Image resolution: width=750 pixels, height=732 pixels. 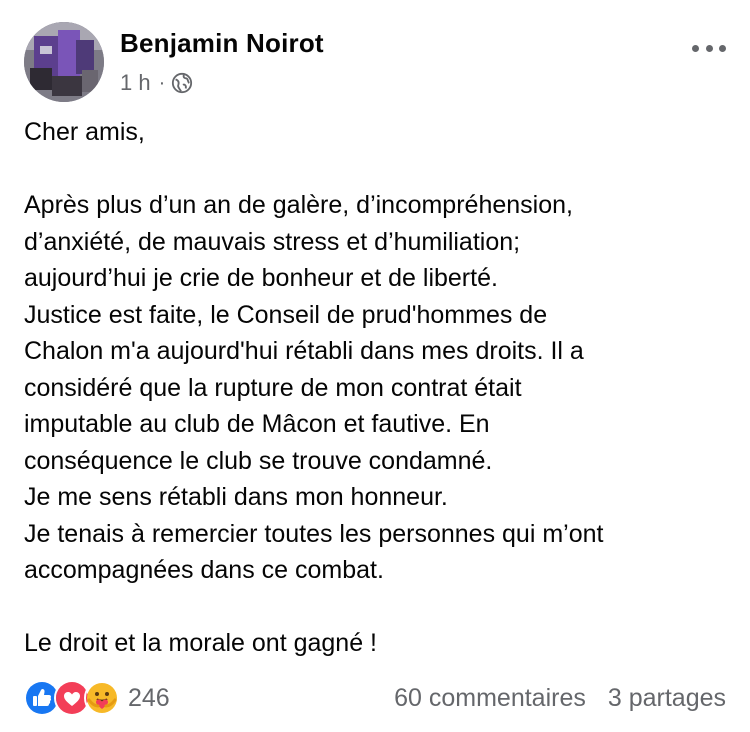 I want to click on reactions-summary: 246, so click(x=97, y=698).